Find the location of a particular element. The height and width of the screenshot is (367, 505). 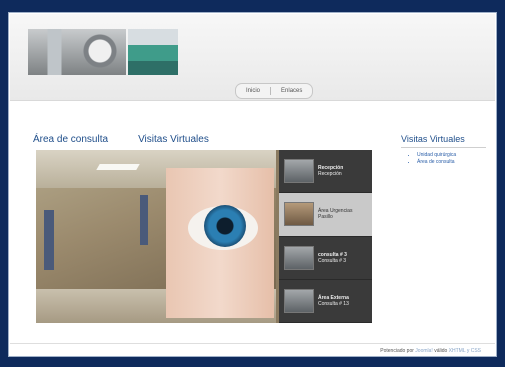

thumb-recepcion: Recepción Recepción is located at coordinates (325, 172).